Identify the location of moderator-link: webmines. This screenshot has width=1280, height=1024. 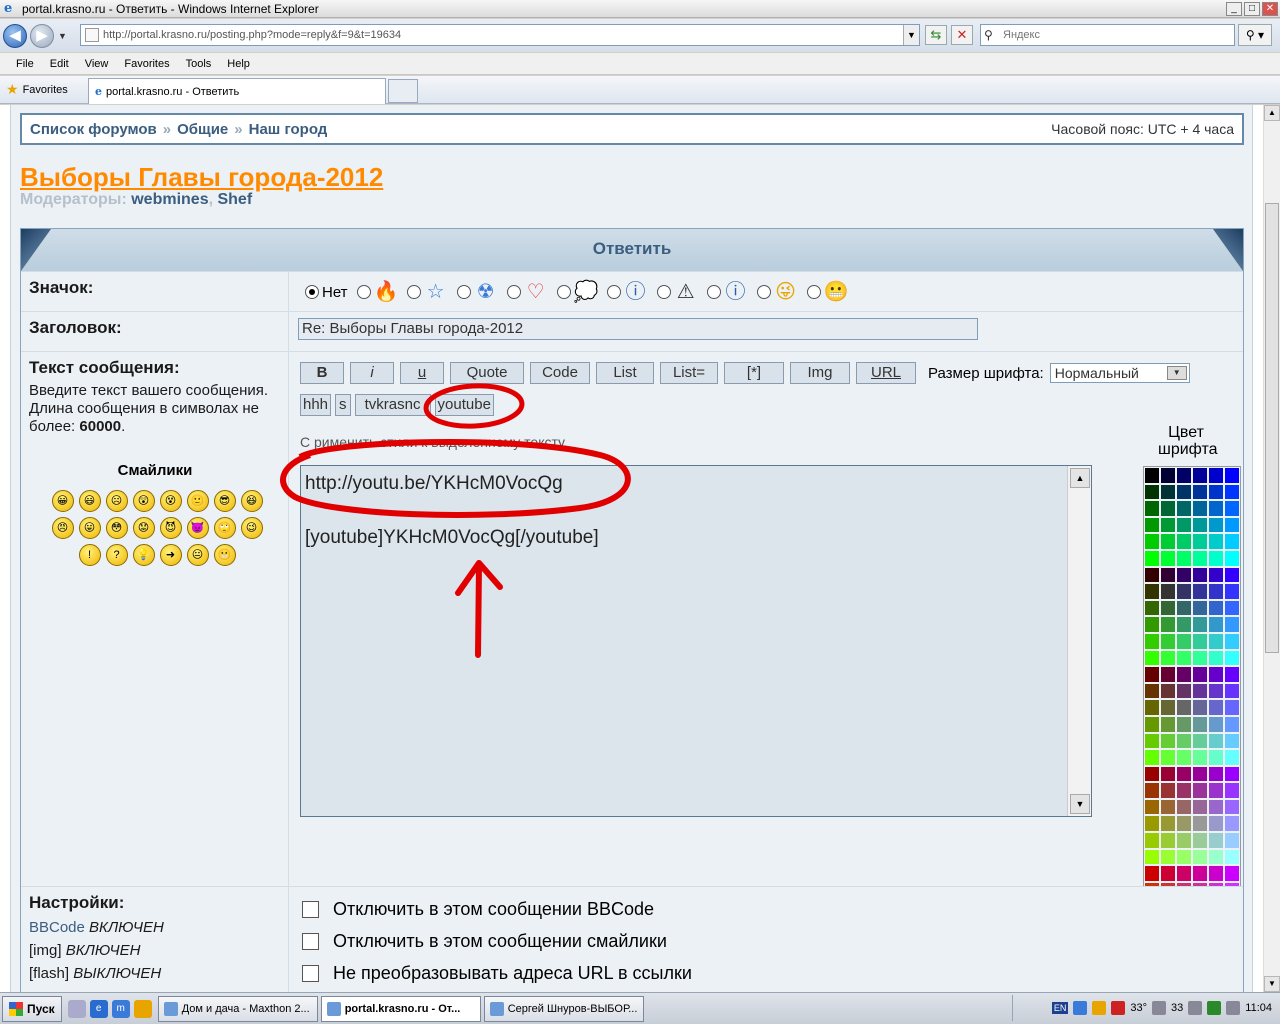
(169, 199).